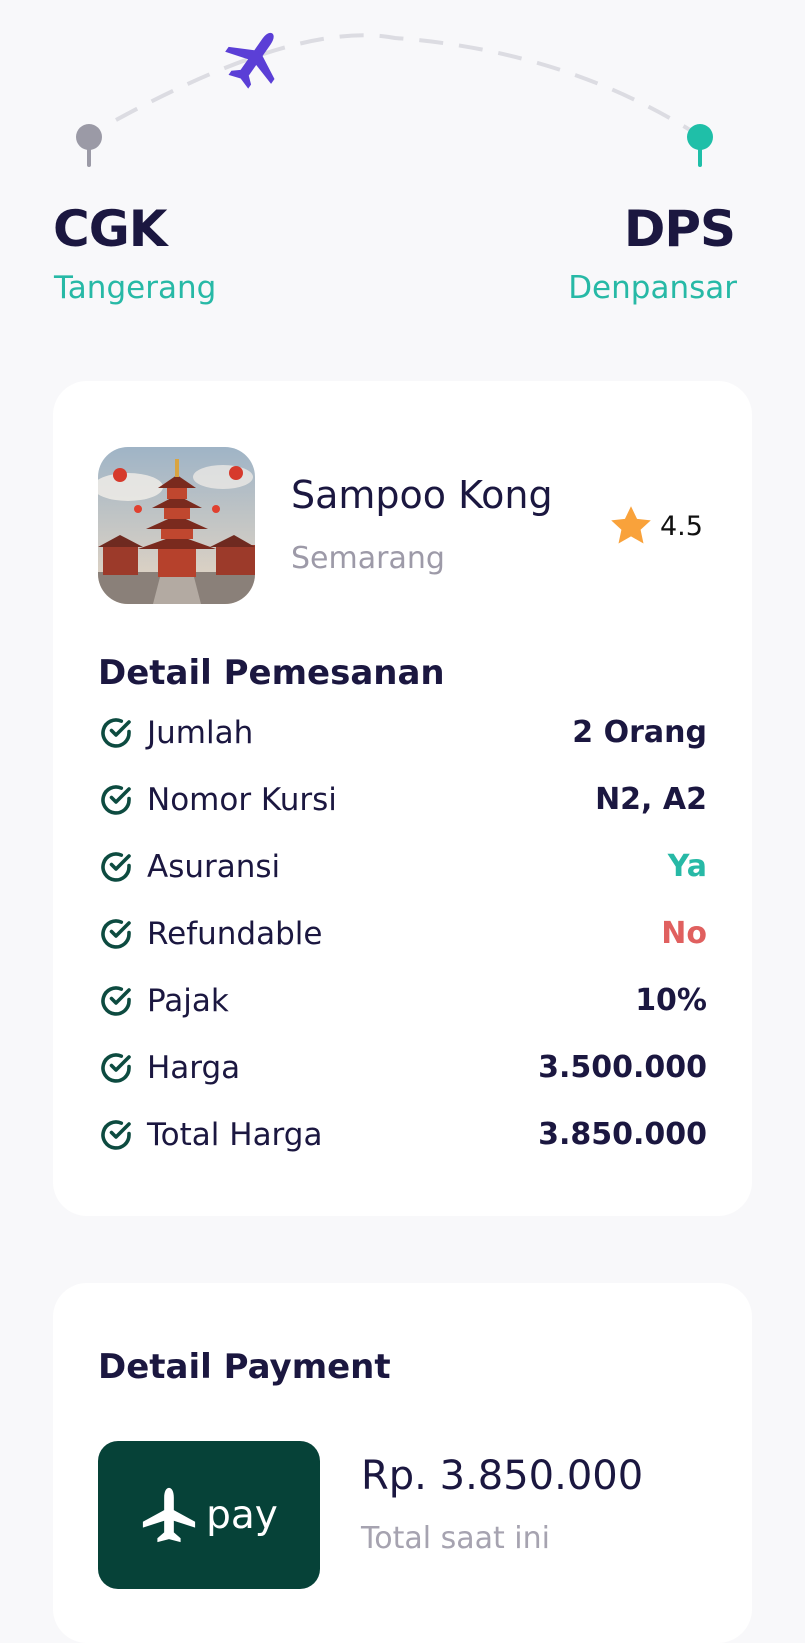  I want to click on detail-value: 3.500.000, so click(622, 1067).